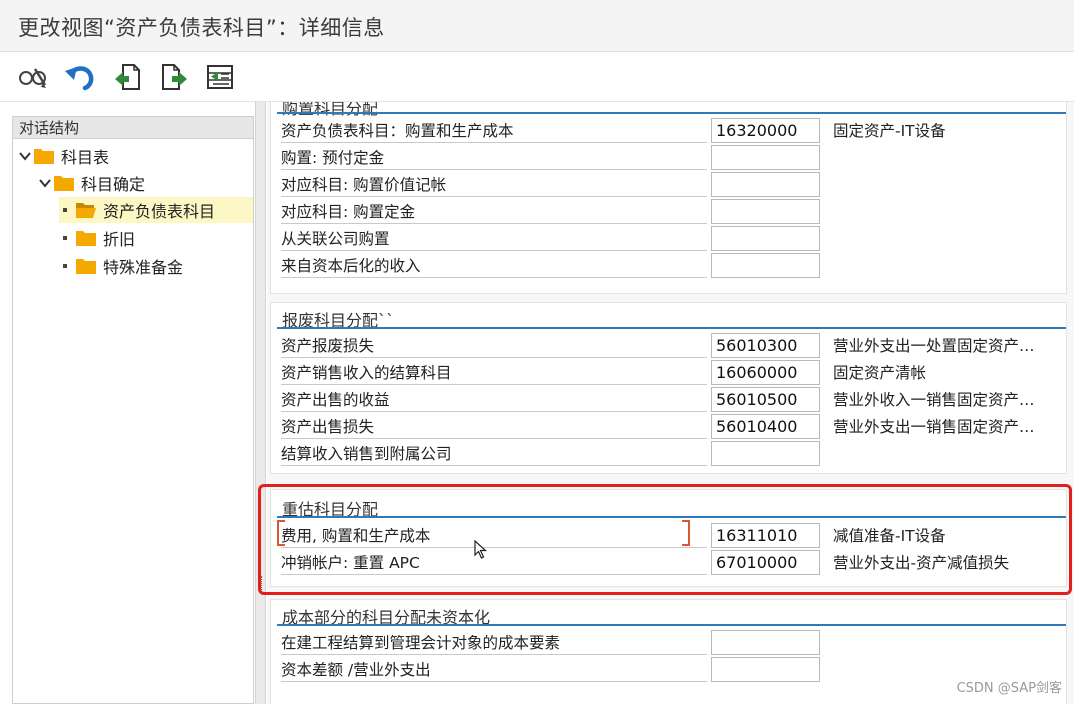 The width and height of the screenshot is (1074, 704). Describe the element at coordinates (494, 427) in the screenshot. I see `field-label: 资产出售损失` at that location.